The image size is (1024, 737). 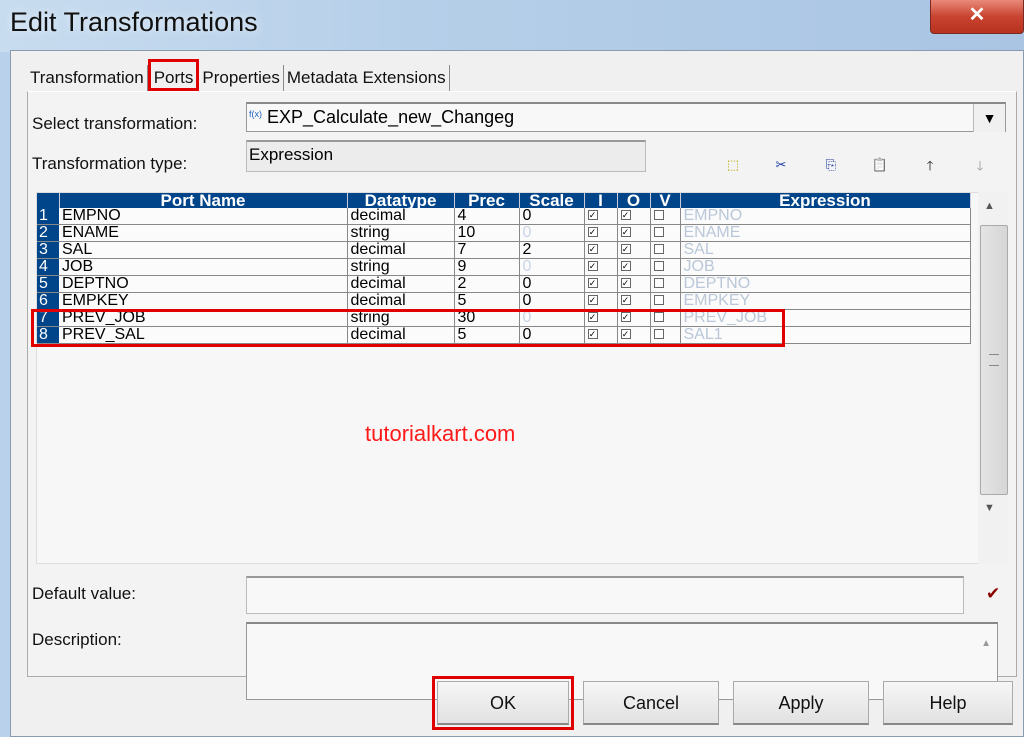 I want to click on move-down-icon: 🡓, so click(x=980, y=168).